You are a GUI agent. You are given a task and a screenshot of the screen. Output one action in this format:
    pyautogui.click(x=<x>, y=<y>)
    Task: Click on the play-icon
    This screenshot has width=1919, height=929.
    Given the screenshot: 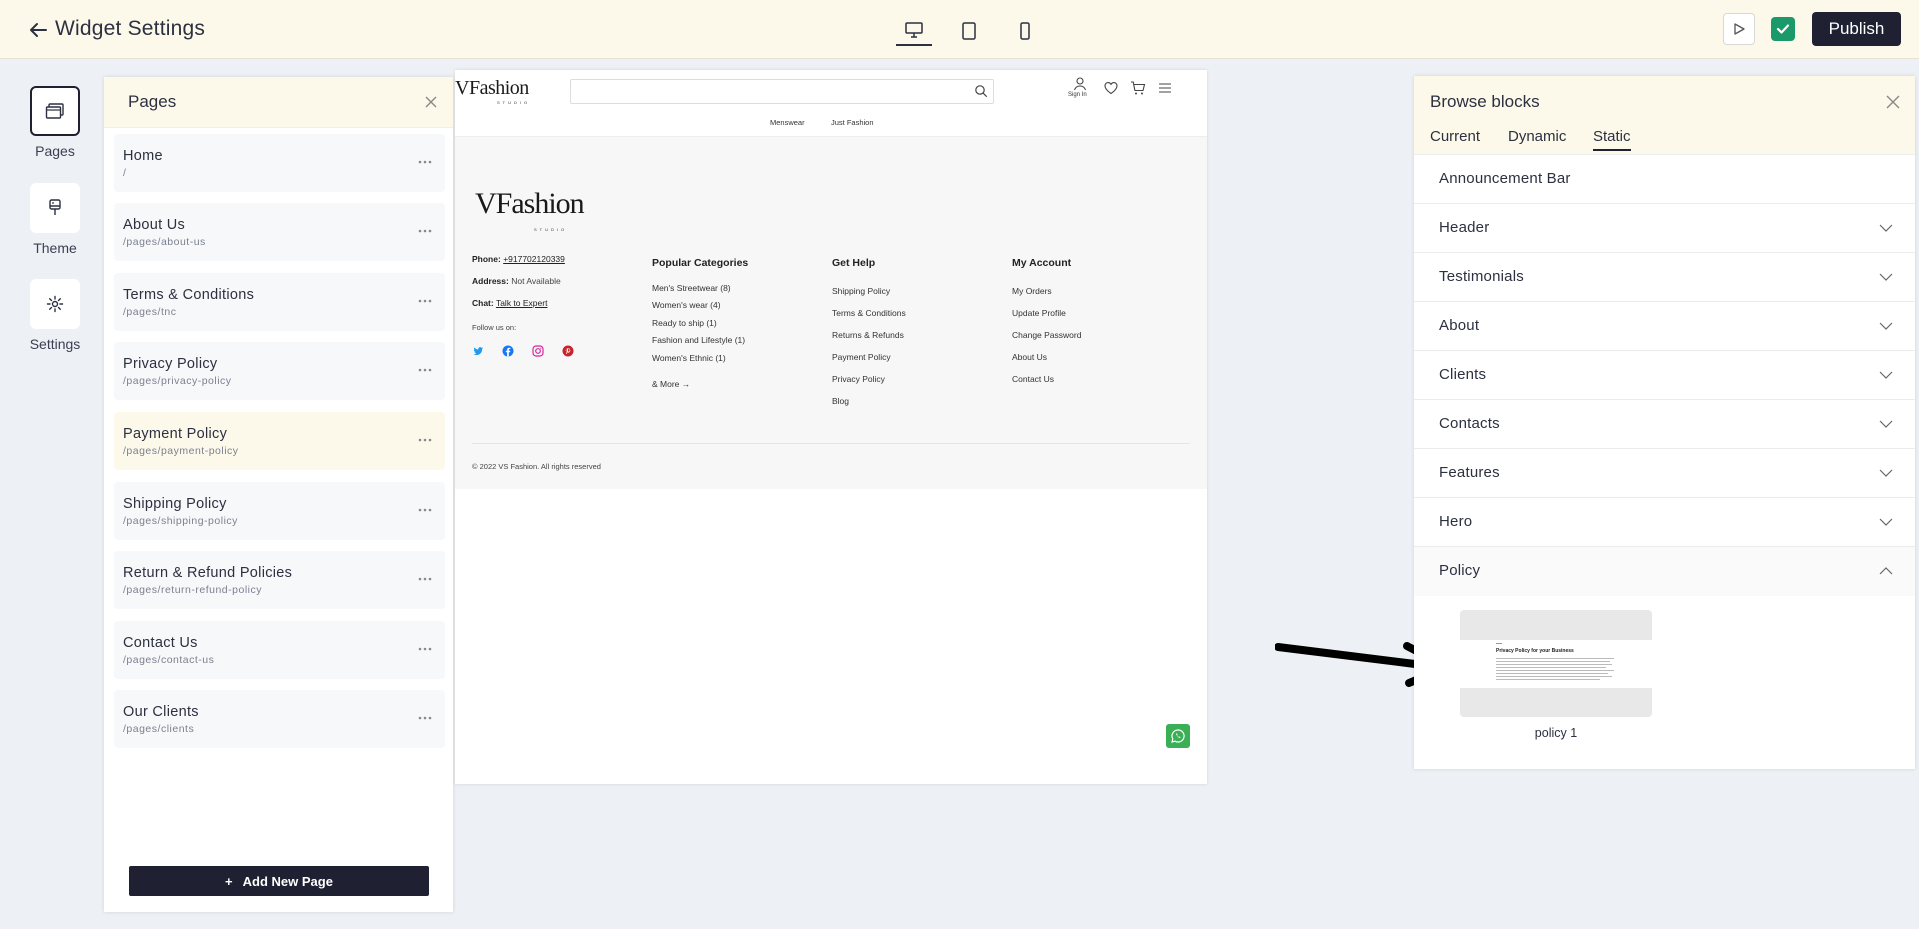 What is the action you would take?
    pyautogui.click(x=1739, y=29)
    